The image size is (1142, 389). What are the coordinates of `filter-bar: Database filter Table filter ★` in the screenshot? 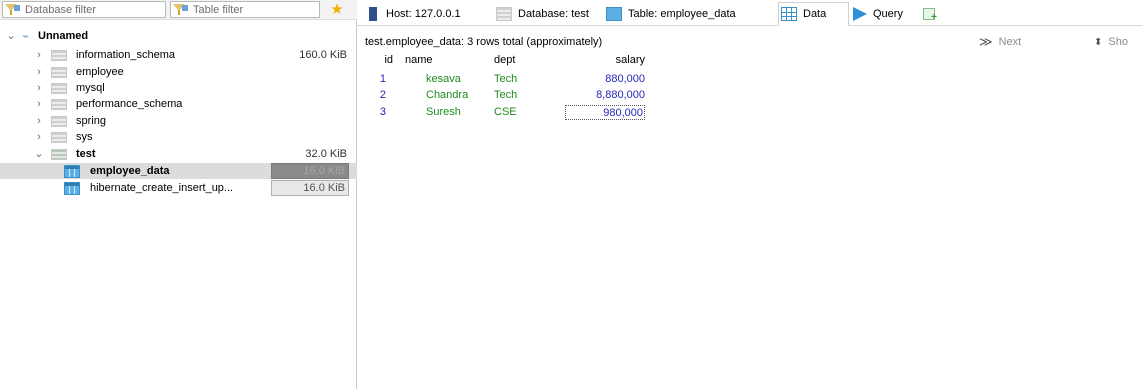 It's located at (178, 10).